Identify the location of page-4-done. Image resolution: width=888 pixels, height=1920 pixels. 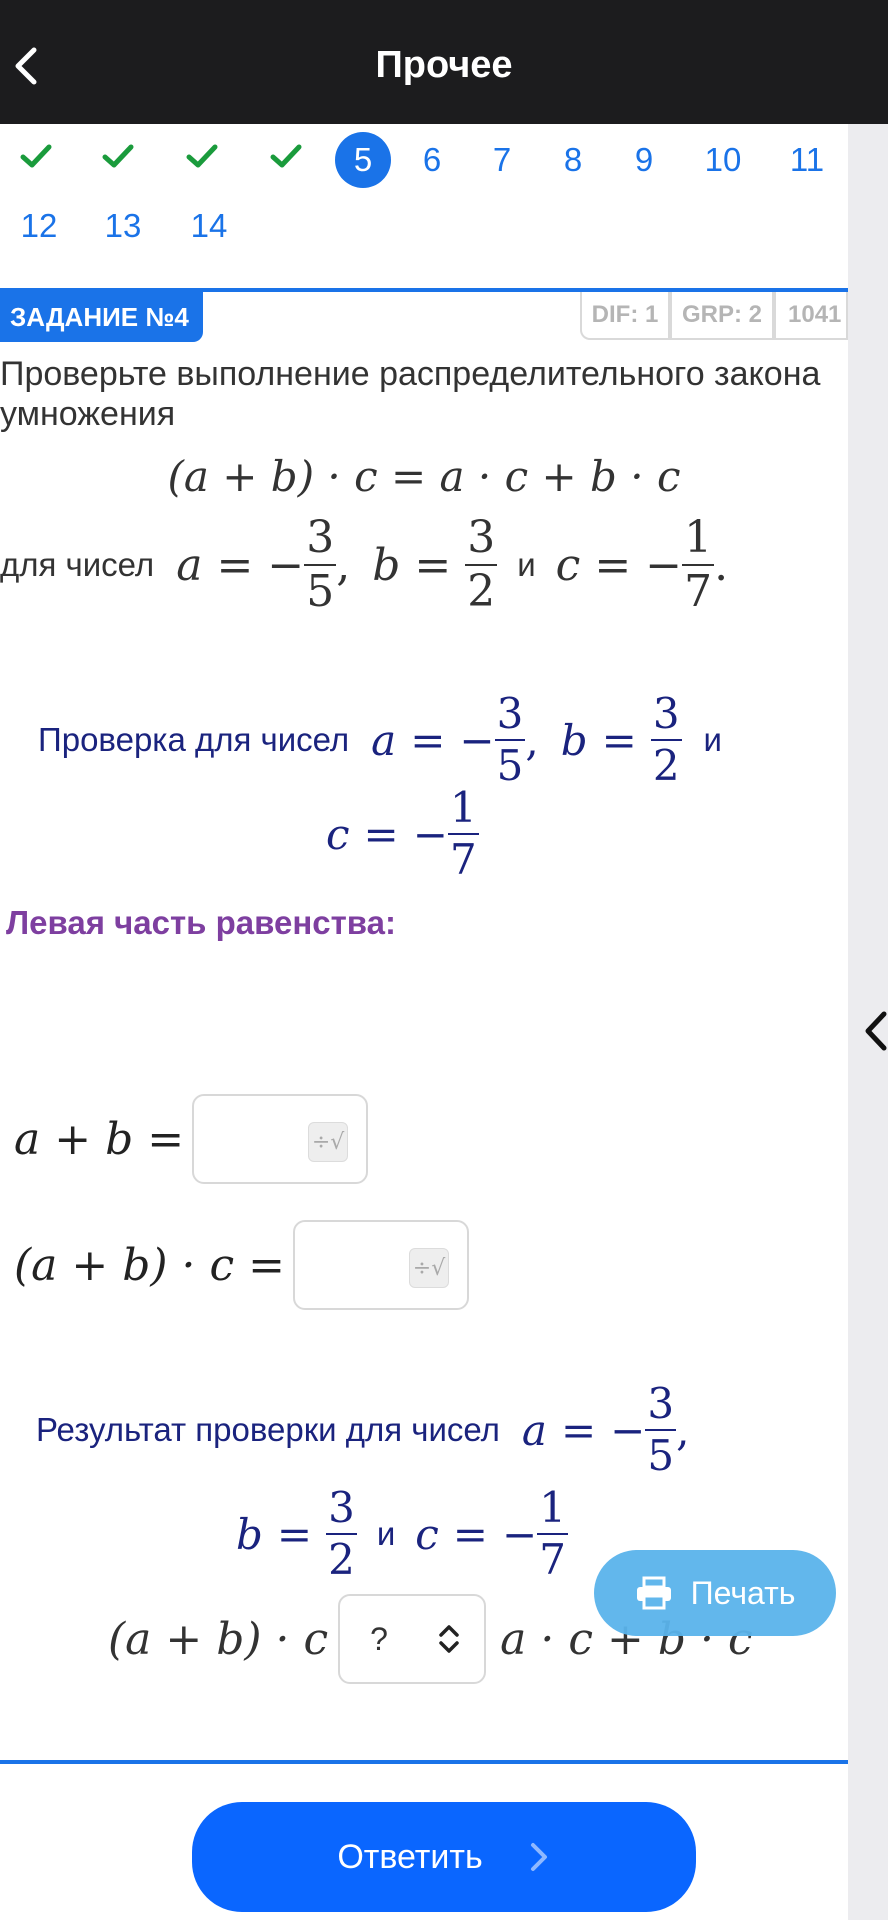
(286, 156).